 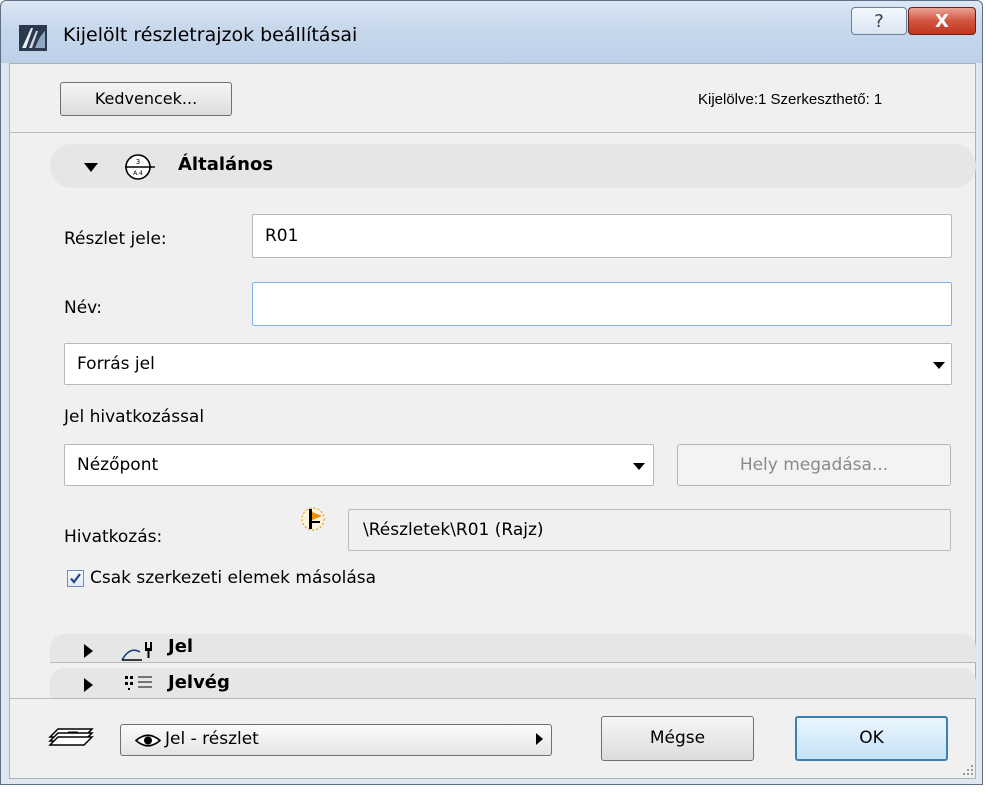 What do you see at coordinates (181, 646) in the screenshot?
I see `section-title-marker: Jel` at bounding box center [181, 646].